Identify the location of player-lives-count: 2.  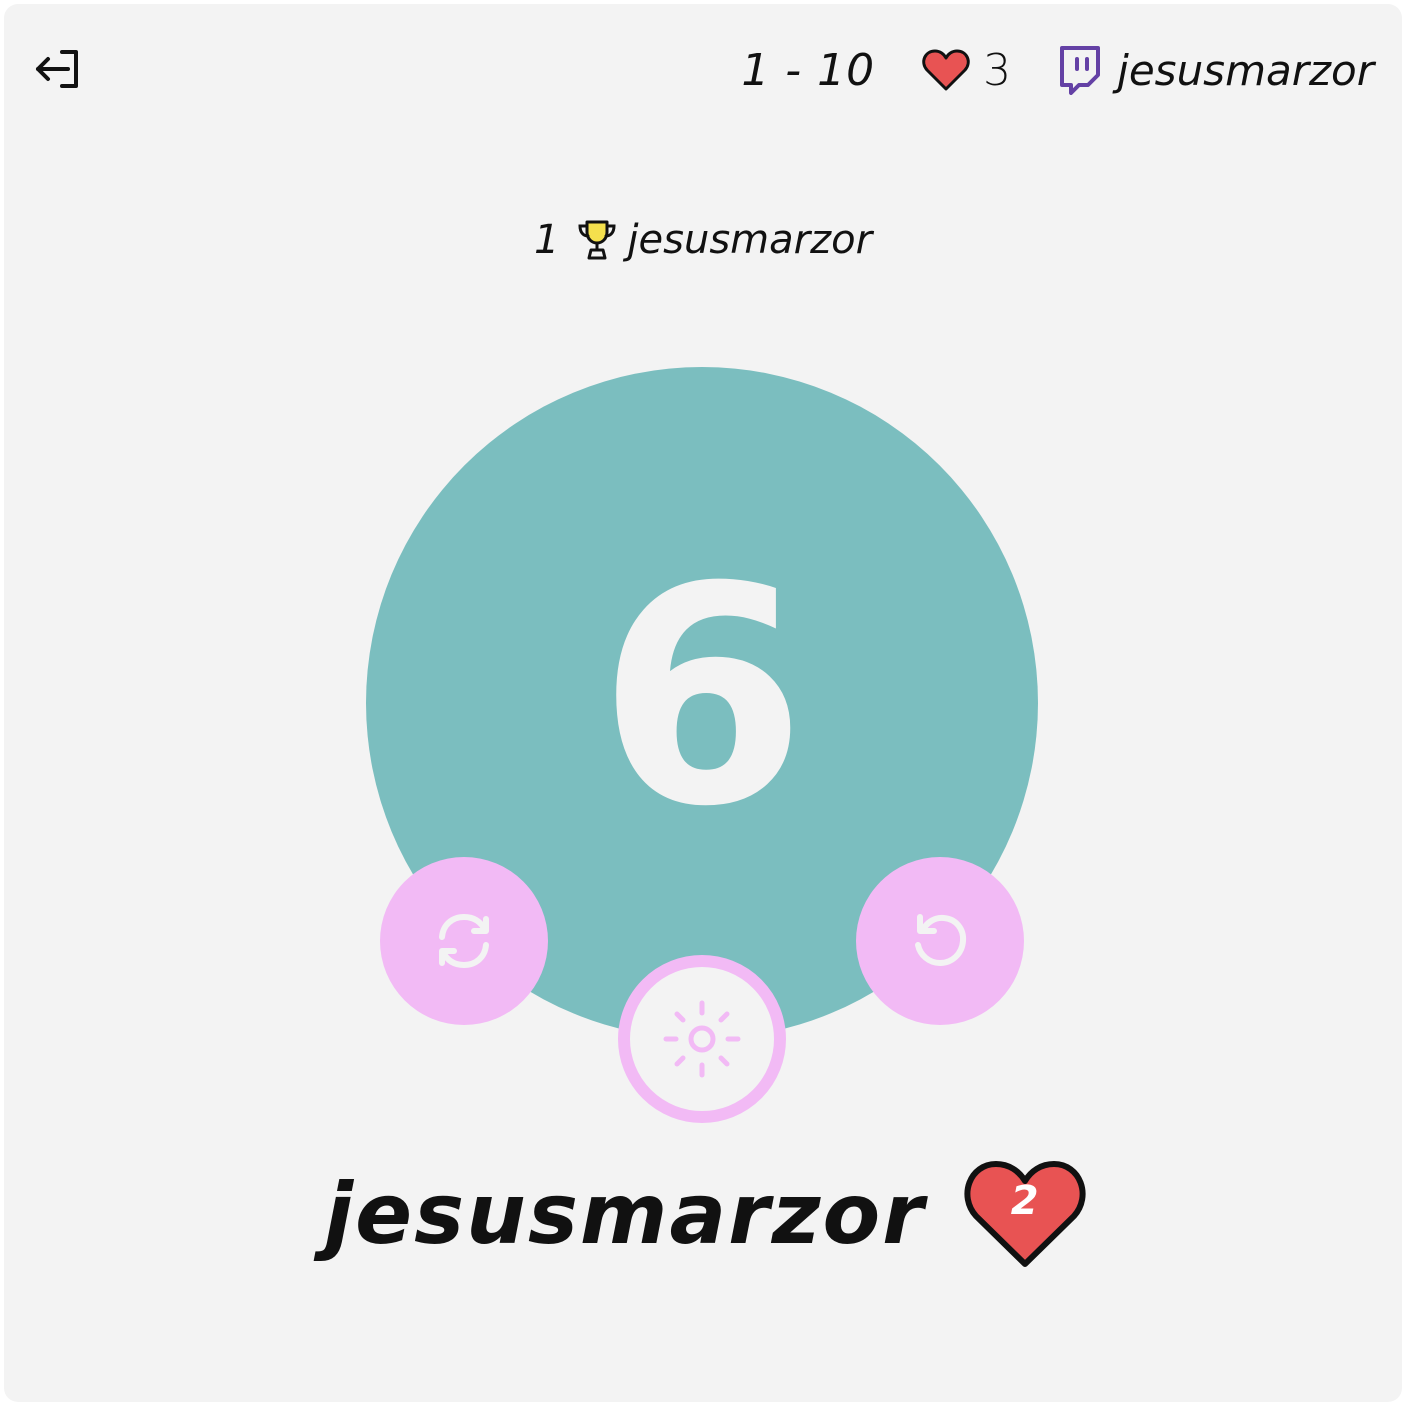
(1024, 1201).